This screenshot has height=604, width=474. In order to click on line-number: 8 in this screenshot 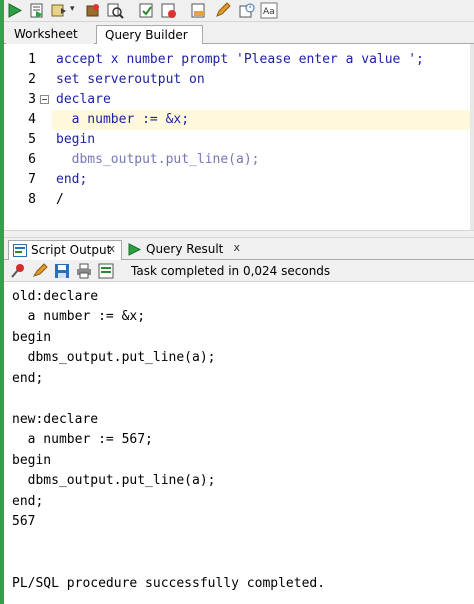, I will do `click(32, 199)`.